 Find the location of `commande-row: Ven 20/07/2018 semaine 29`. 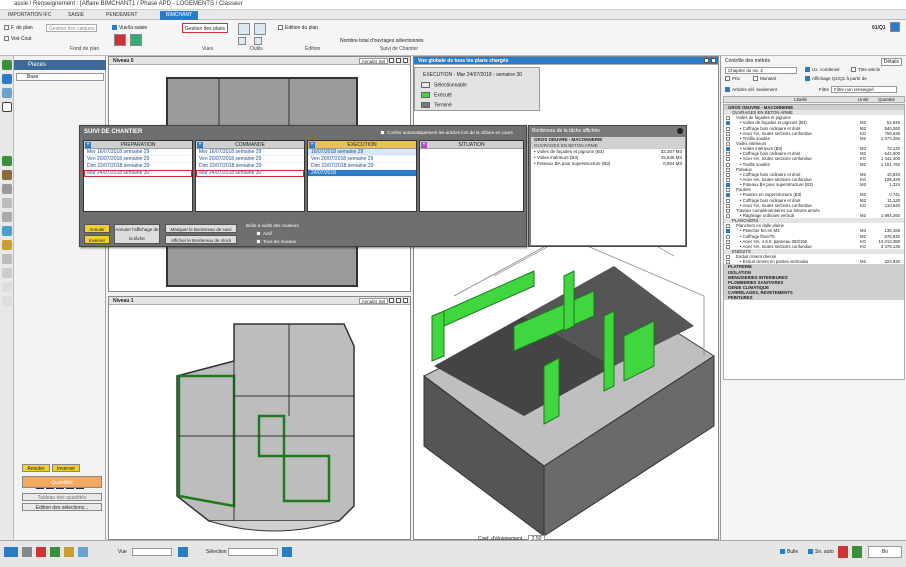

commande-row: Ven 20/07/2018 semaine 29 is located at coordinates (250, 159).